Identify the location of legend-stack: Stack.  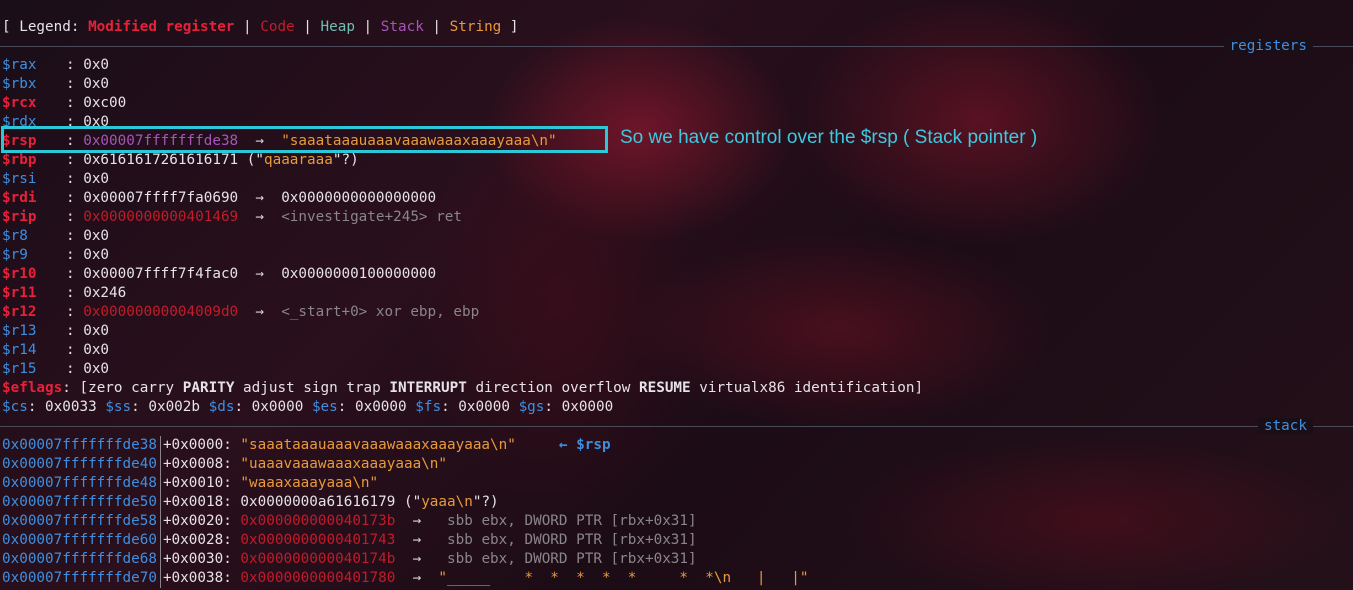
(402, 27).